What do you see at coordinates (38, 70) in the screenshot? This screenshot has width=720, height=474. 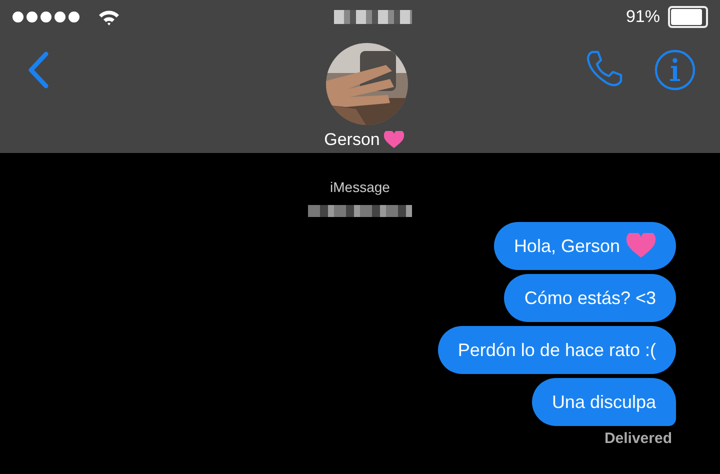 I see `back-icon` at bounding box center [38, 70].